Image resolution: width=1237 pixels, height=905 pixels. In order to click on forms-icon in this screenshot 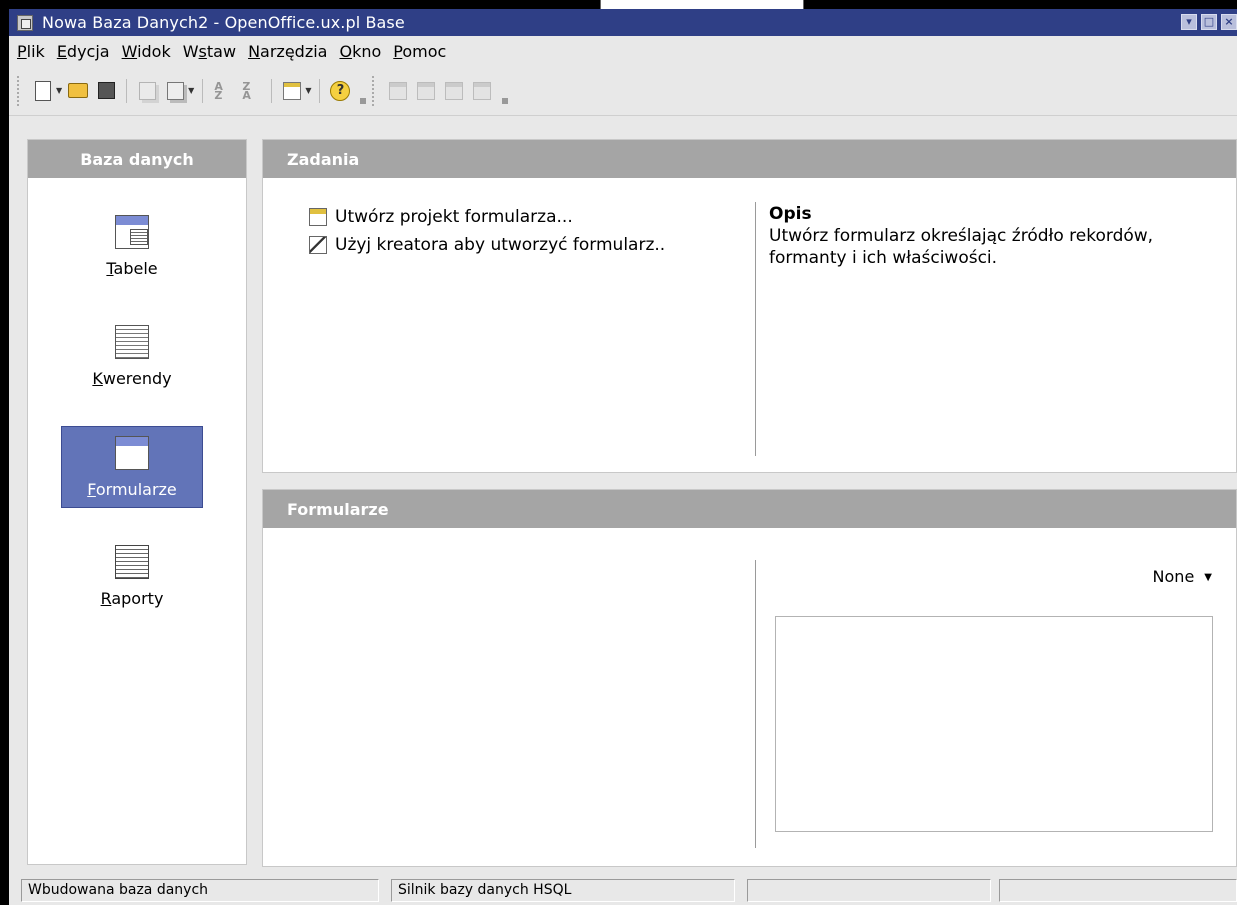, I will do `click(132, 453)`.